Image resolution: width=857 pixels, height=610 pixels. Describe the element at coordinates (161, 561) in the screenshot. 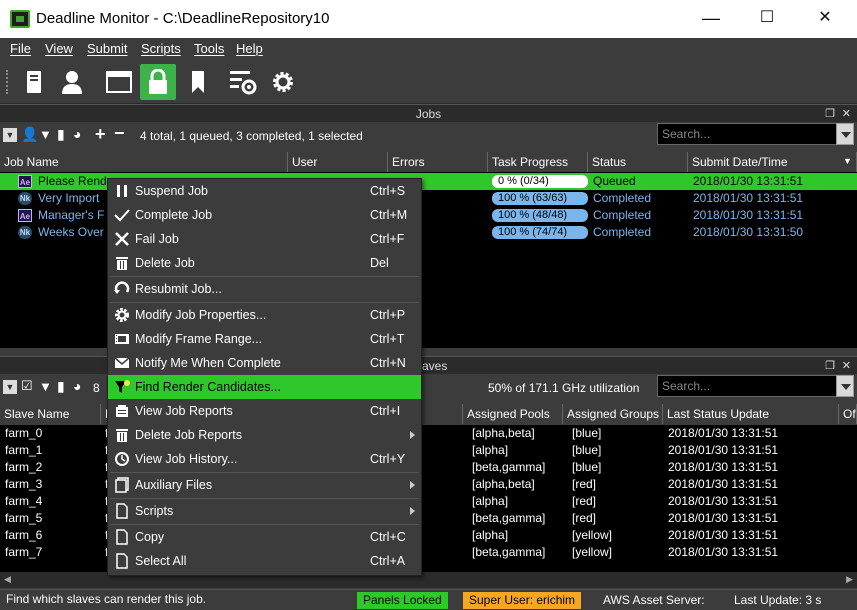

I see `menu-item-label: Select All` at that location.